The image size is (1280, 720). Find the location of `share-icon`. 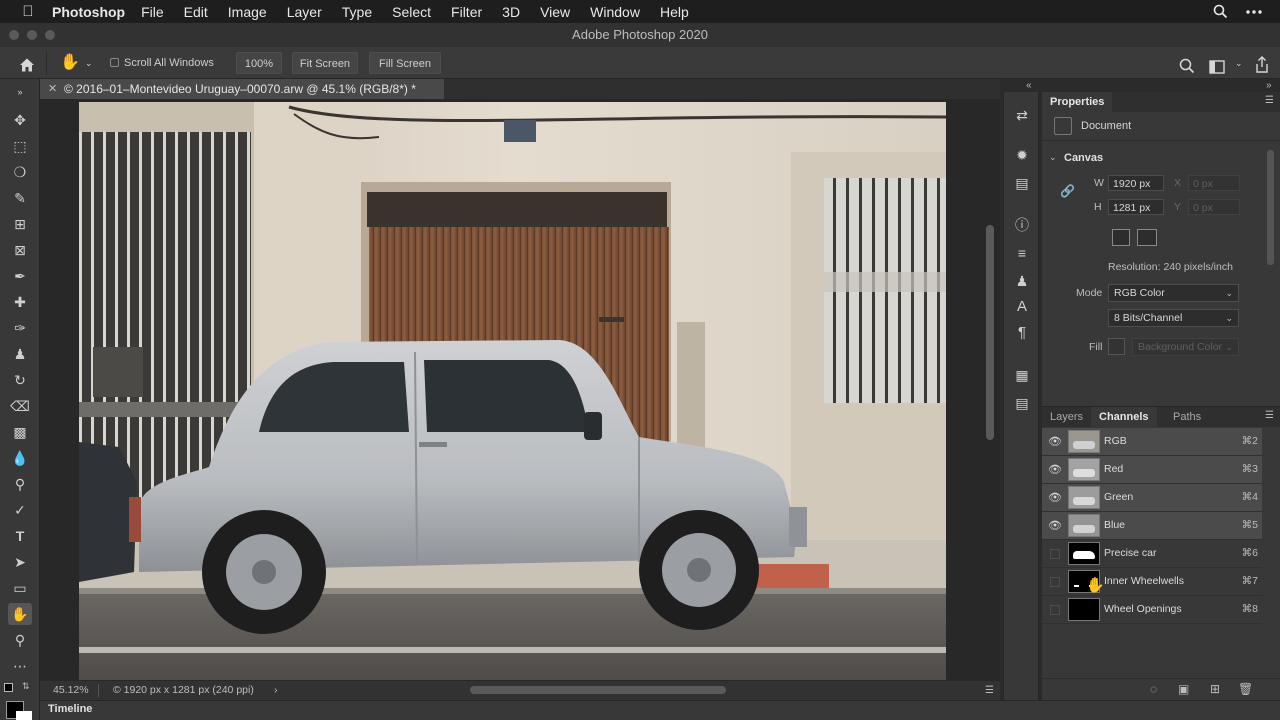

share-icon is located at coordinates (1262, 65).